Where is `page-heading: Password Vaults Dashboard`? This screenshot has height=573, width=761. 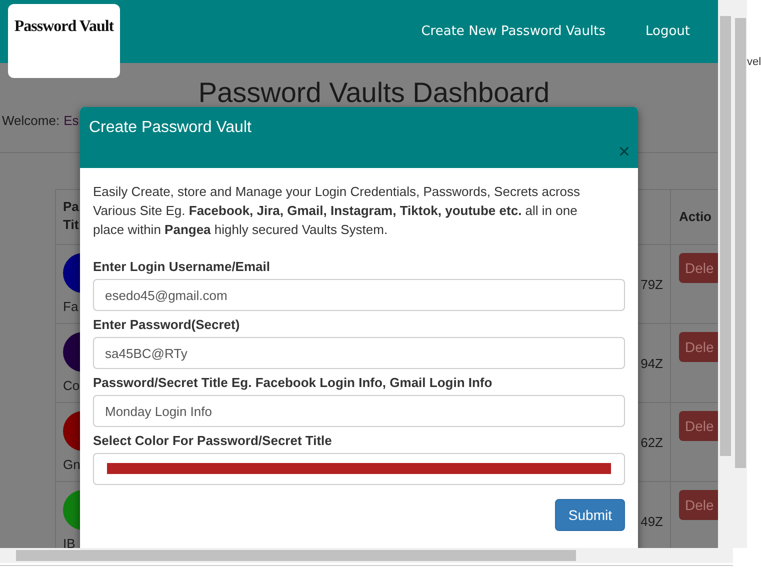 page-heading: Password Vaults Dashboard is located at coordinates (374, 93).